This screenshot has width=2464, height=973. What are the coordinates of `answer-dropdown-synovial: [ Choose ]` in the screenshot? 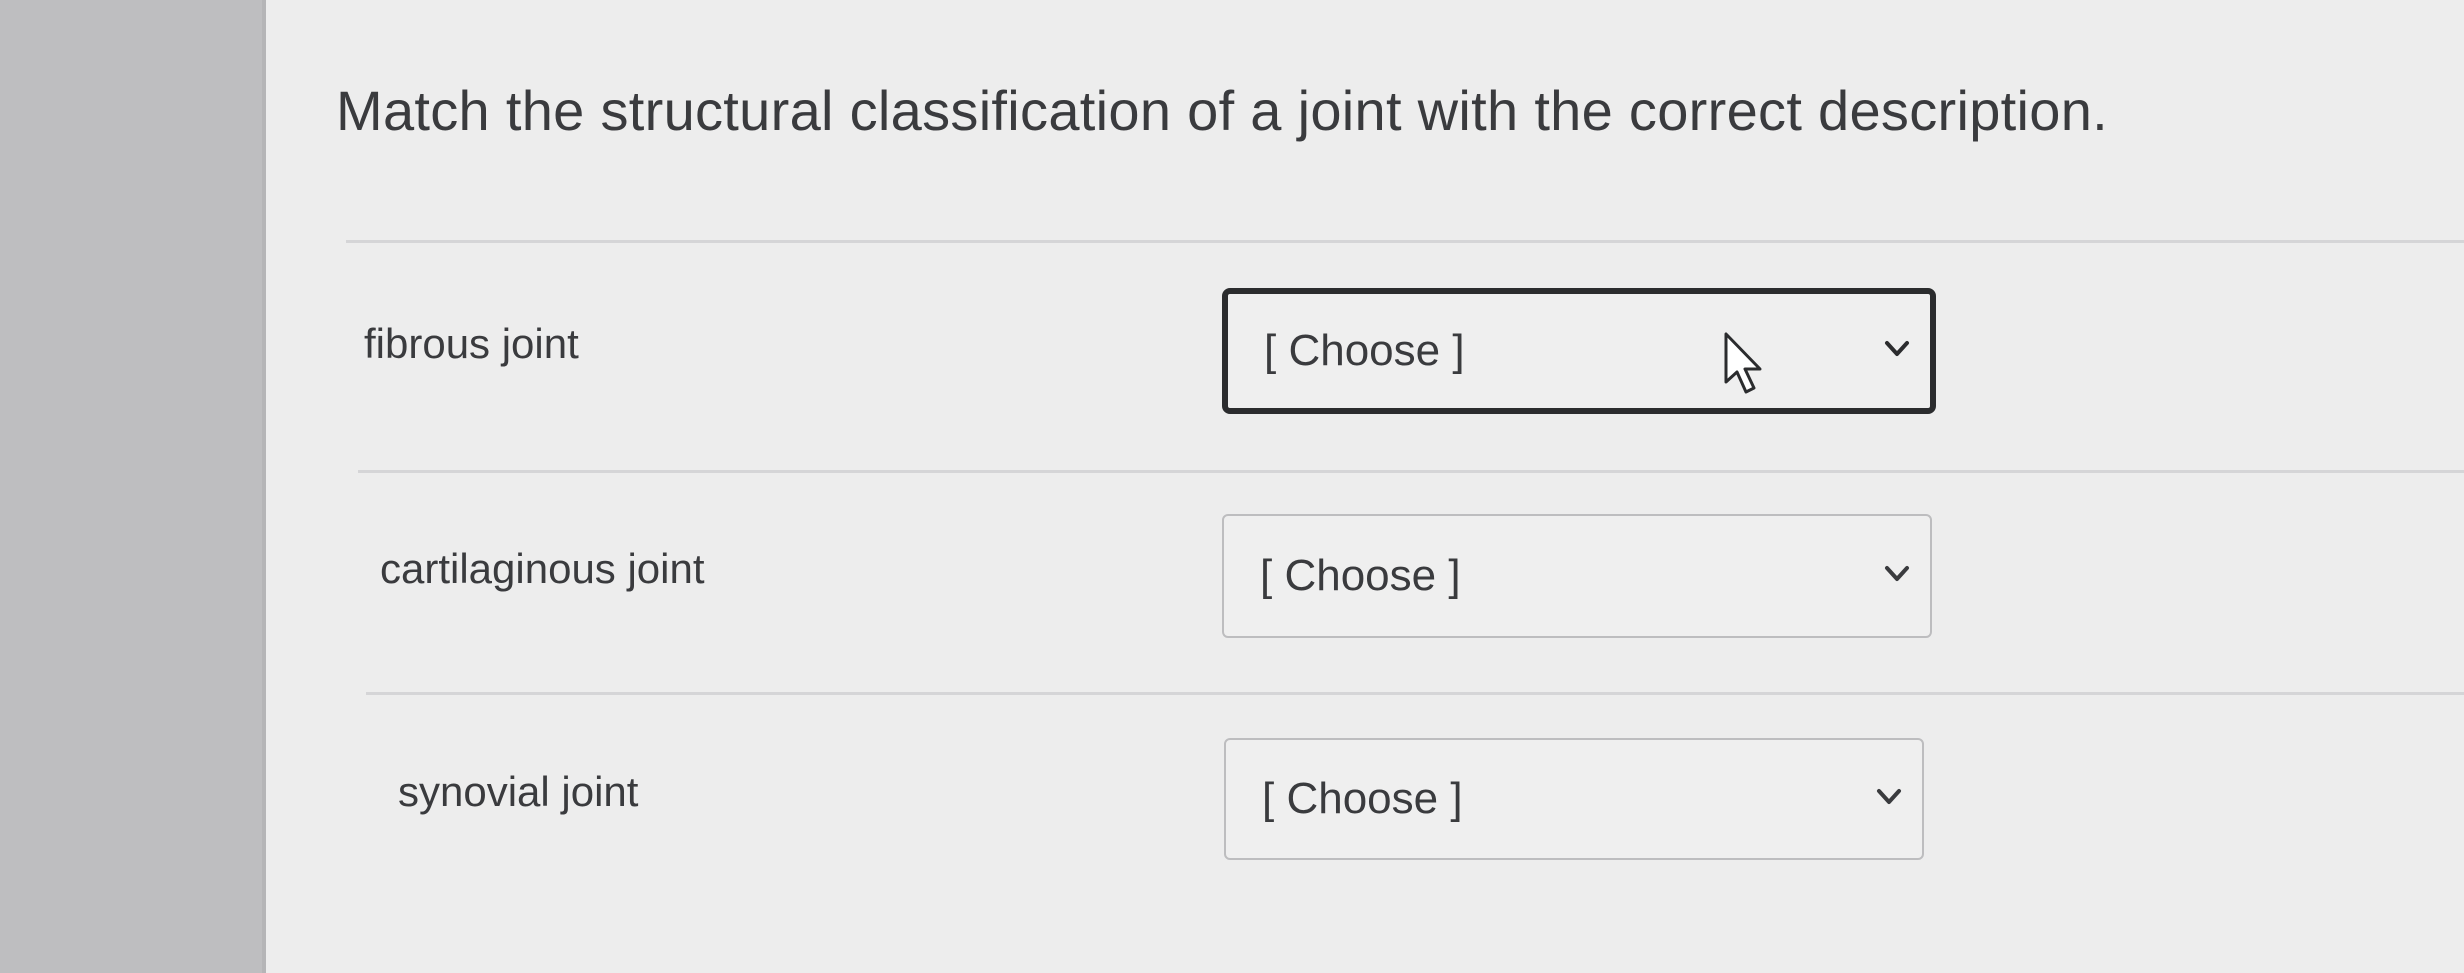 It's located at (1574, 799).